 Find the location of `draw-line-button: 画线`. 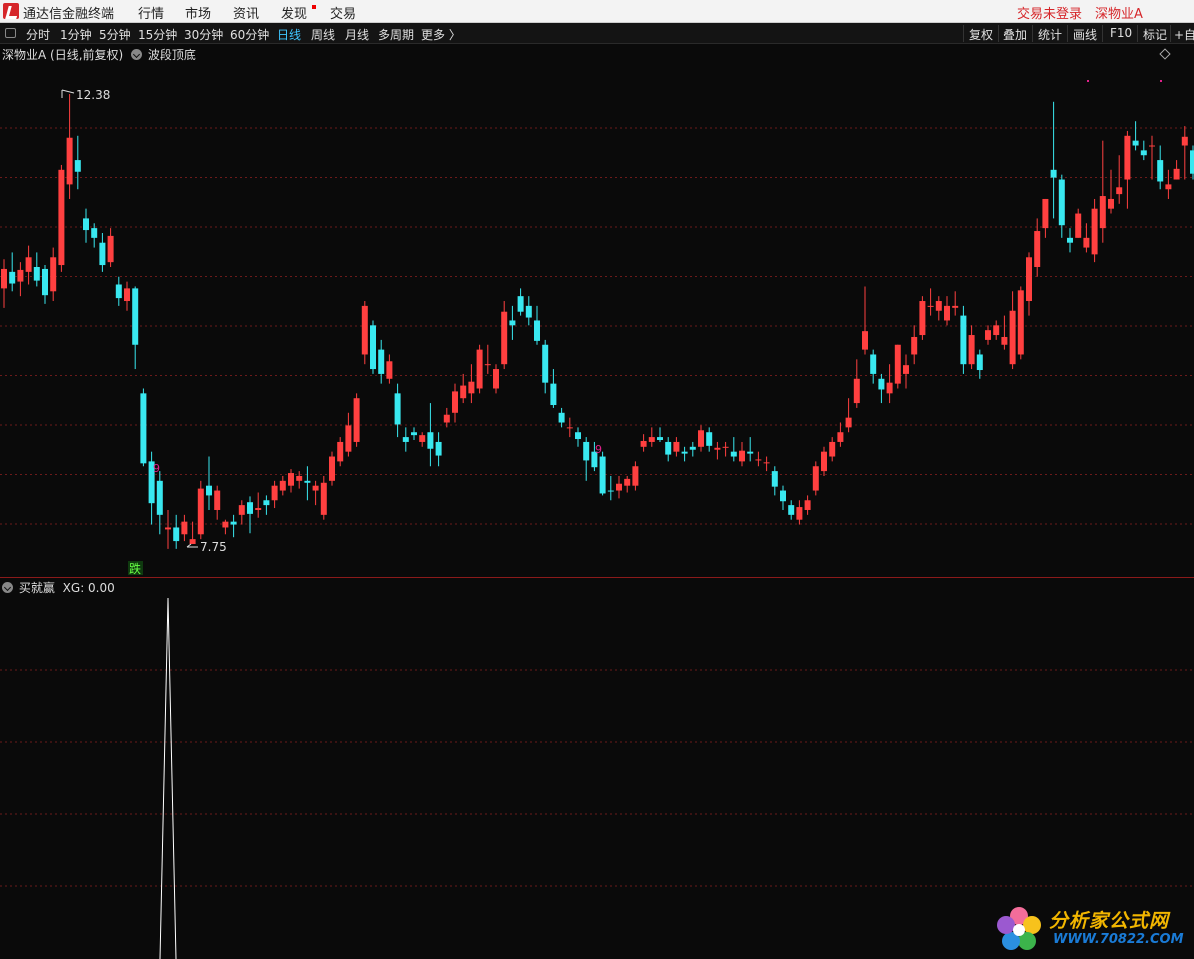

draw-line-button: 画线 is located at coordinates (1085, 34).